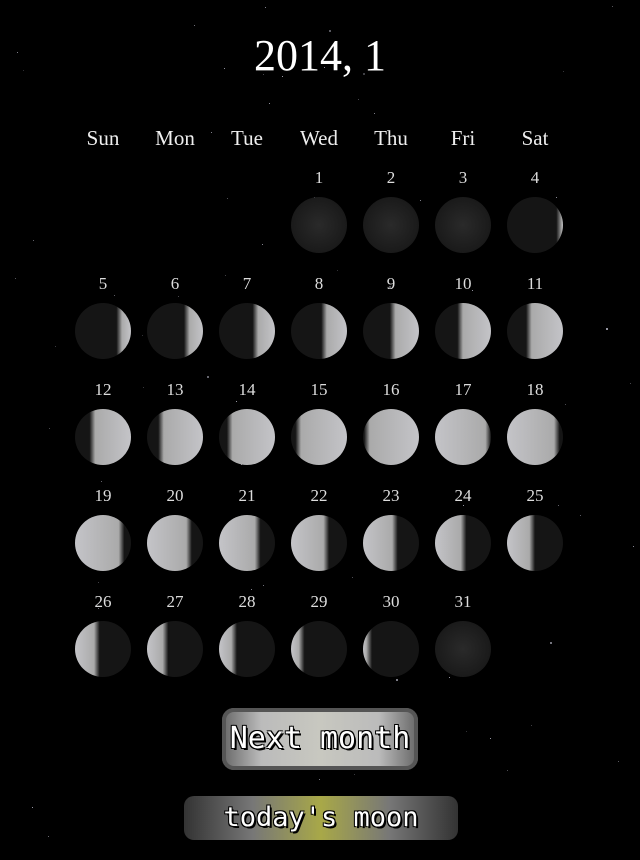 This screenshot has height=860, width=640. I want to click on weekday-thu: Thu, so click(391, 138).